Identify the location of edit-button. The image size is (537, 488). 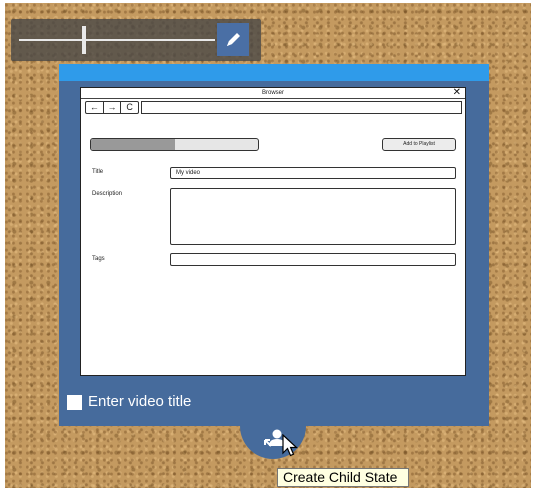
(233, 39).